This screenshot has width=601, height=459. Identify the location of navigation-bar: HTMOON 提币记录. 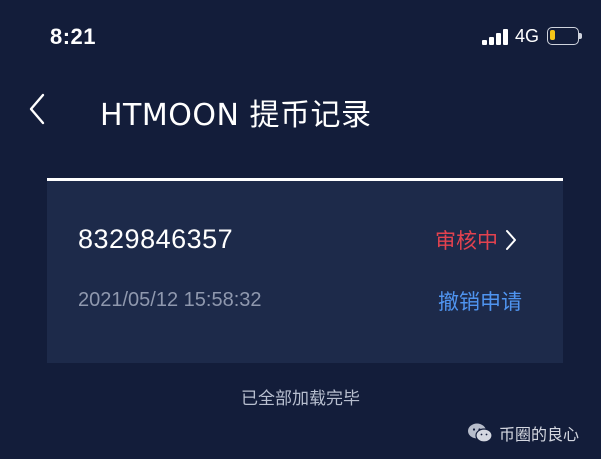
(300, 110).